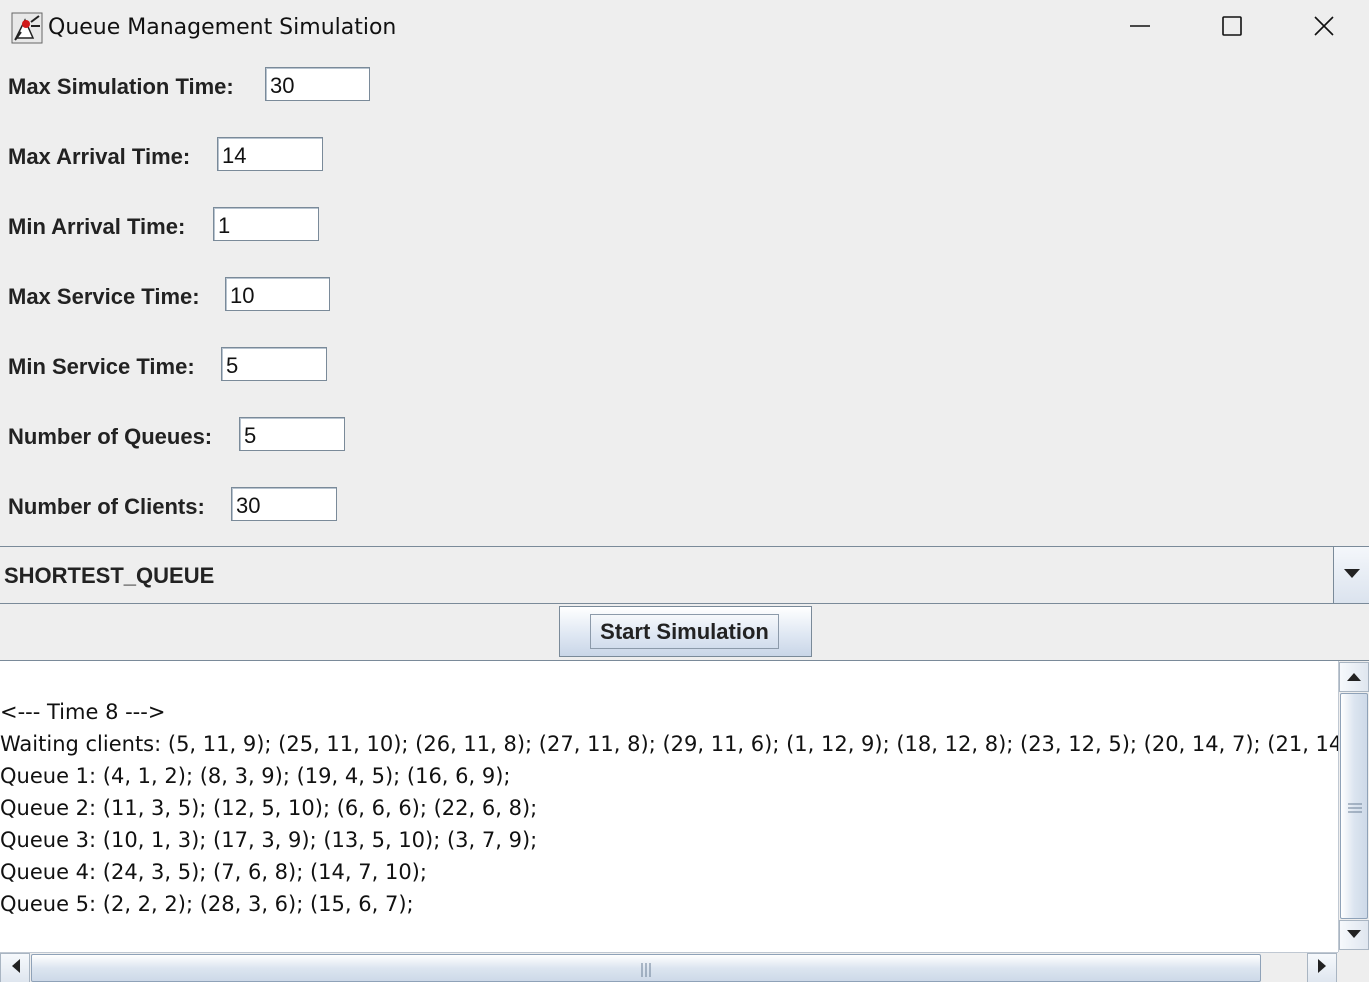 The image size is (1369, 982). Describe the element at coordinates (284, 504) in the screenshot. I see `number-of-clients-input` at that location.